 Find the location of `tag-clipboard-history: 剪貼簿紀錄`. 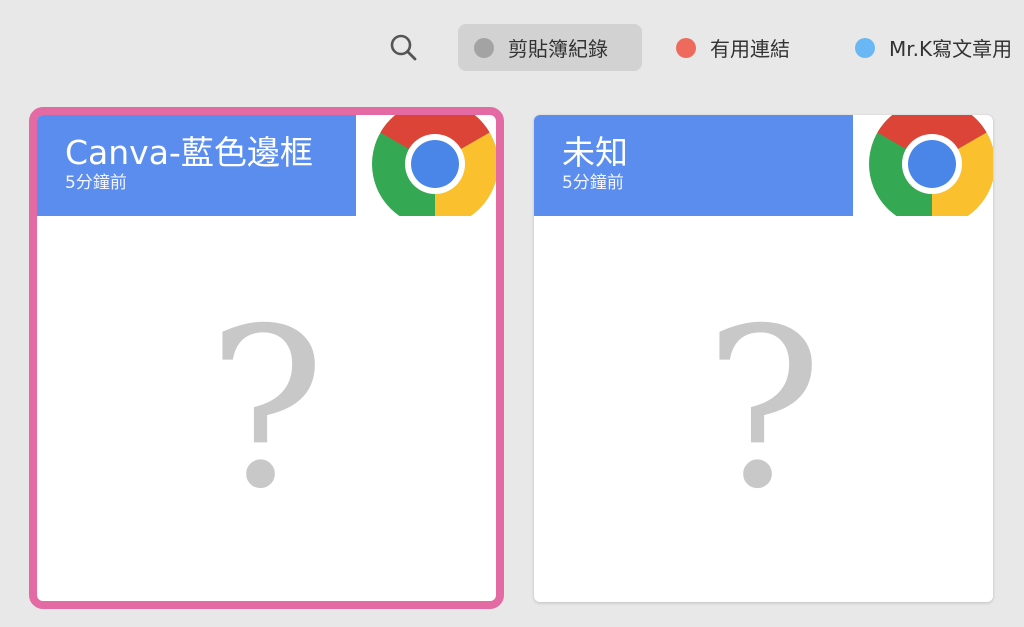

tag-clipboard-history: 剪貼簿紀錄 is located at coordinates (550, 47).